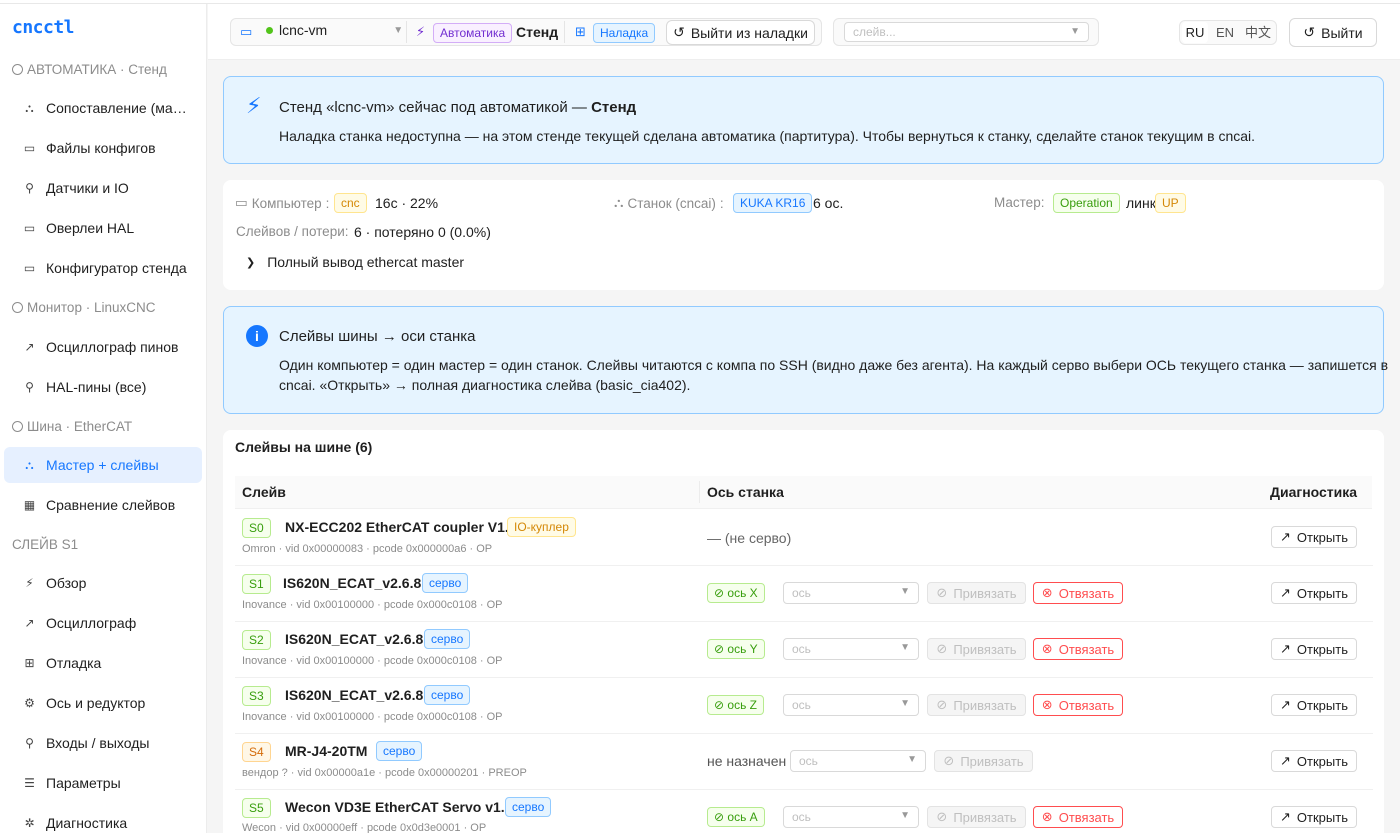 Image resolution: width=1400 pixels, height=833 pixels. I want to click on sidebar-item-hal-pins: ⚲ HAL-пины (все), so click(103, 387).